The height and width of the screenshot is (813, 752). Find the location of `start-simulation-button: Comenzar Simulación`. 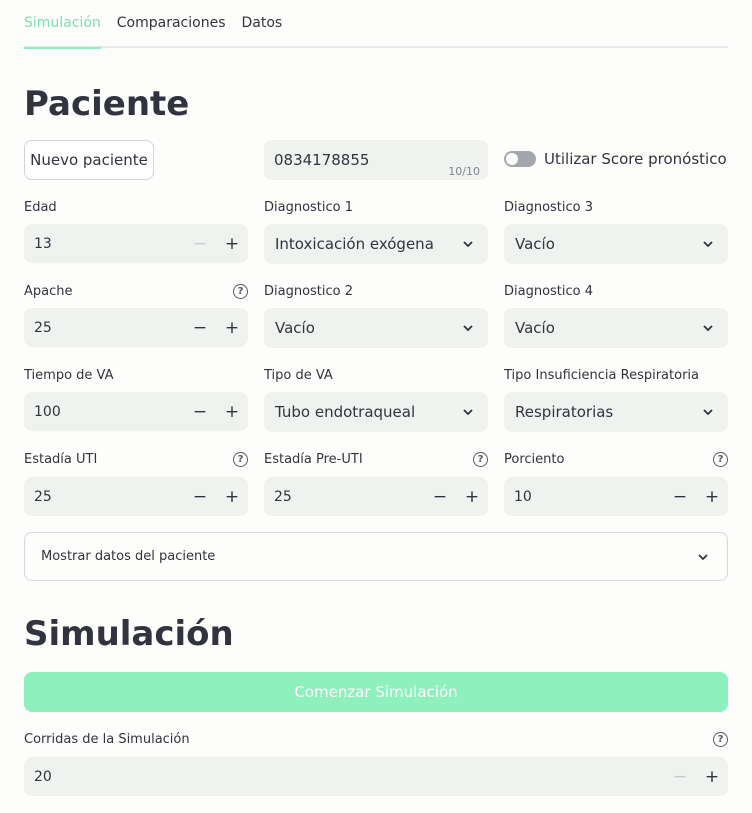

start-simulation-button: Comenzar Simulación is located at coordinates (376, 692).